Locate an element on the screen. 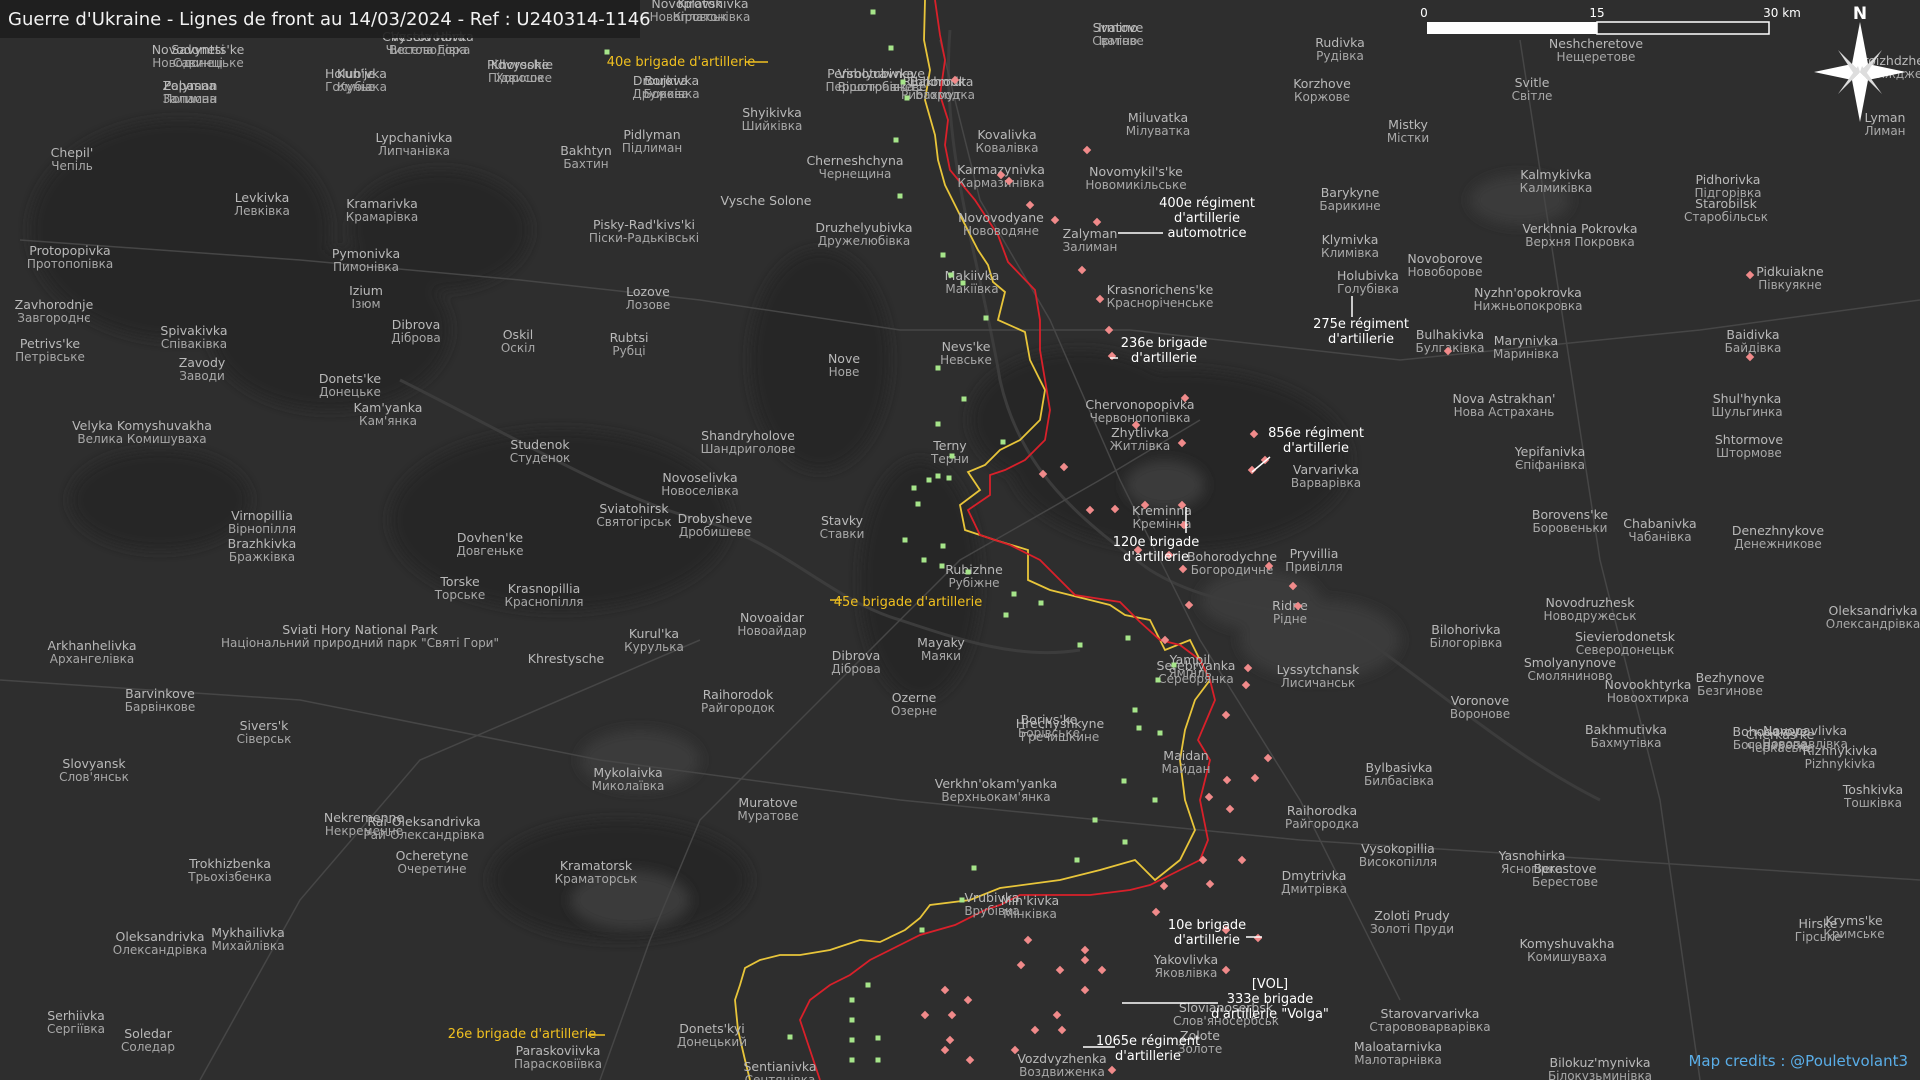 This screenshot has width=1920, height=1080. place-name: Novookhtyrka is located at coordinates (1648, 684).